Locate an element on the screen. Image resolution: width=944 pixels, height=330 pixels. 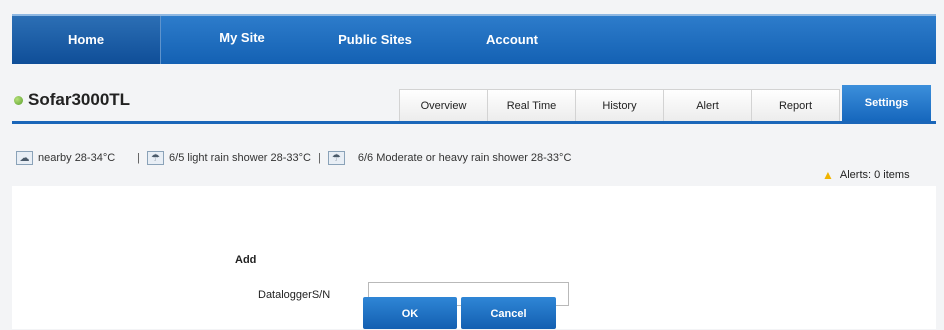
tab-settings: Settings is located at coordinates (886, 103).